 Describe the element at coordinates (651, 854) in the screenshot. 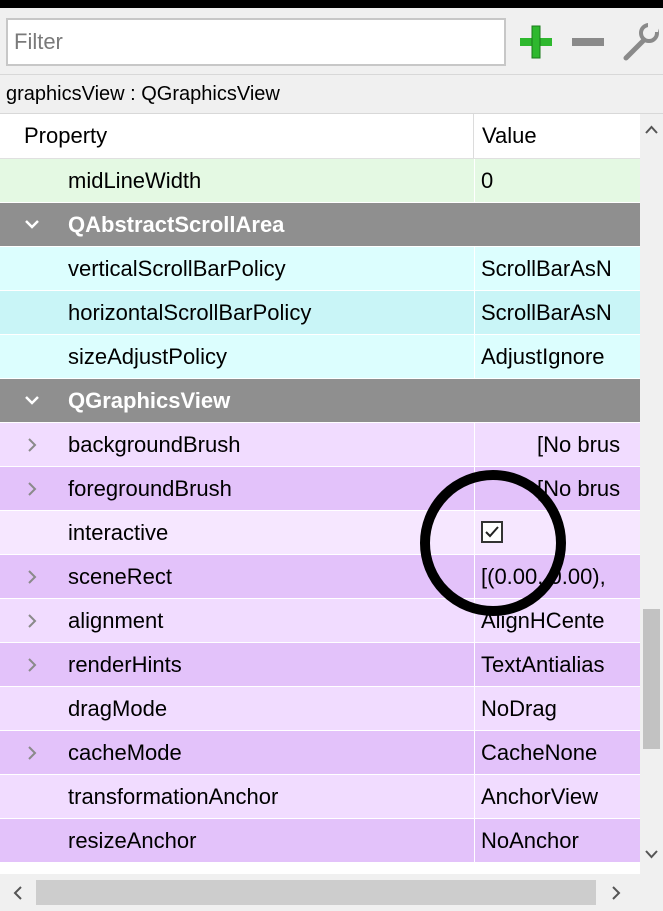

I see `scroll-down-icon` at that location.